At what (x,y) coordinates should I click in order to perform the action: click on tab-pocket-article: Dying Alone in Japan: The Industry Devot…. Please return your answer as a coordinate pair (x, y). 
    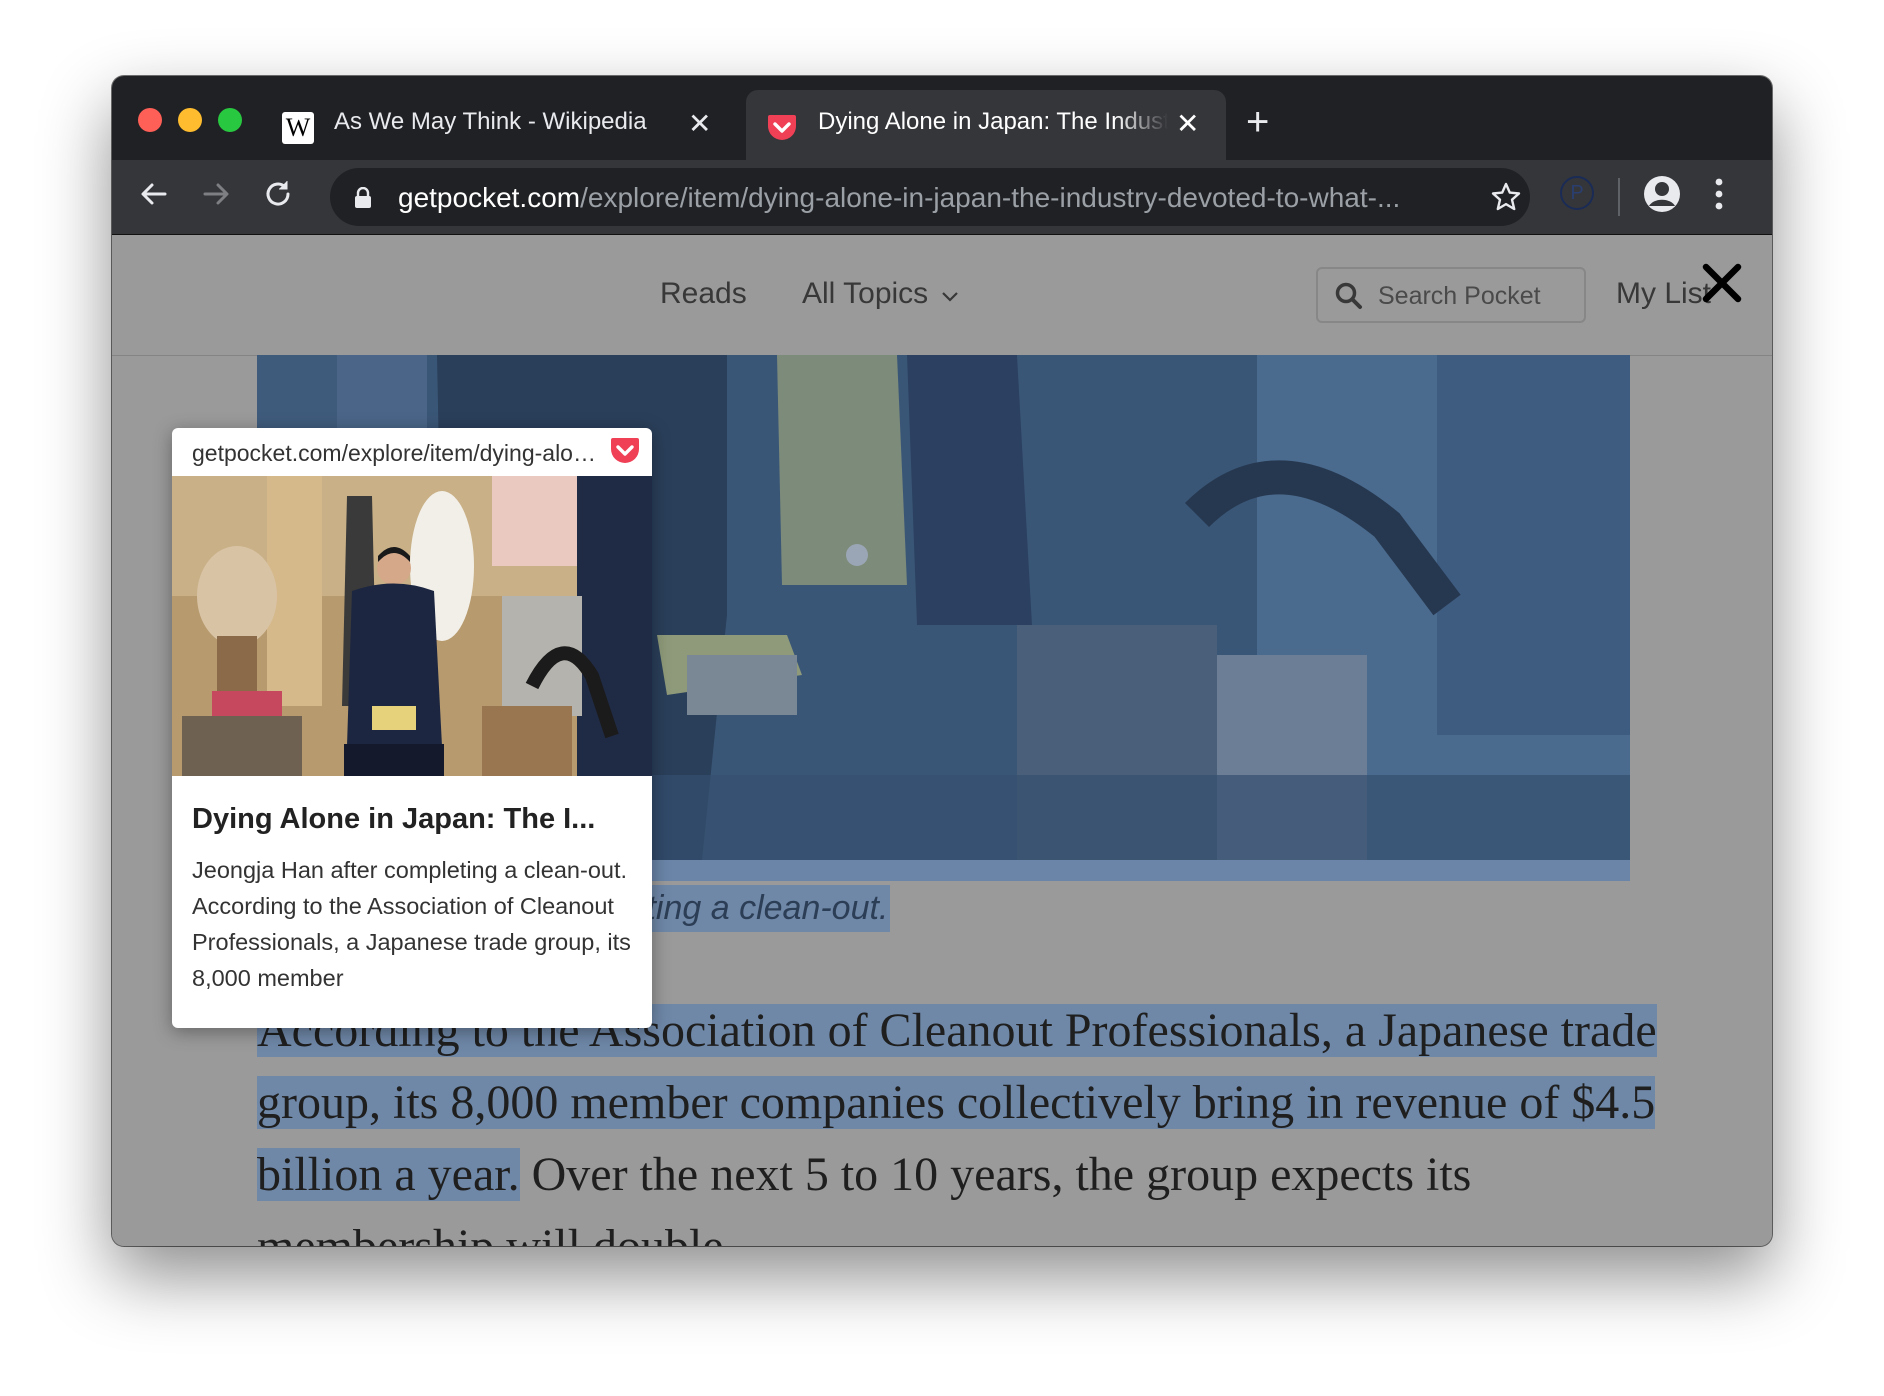
    Looking at the image, I should click on (986, 125).